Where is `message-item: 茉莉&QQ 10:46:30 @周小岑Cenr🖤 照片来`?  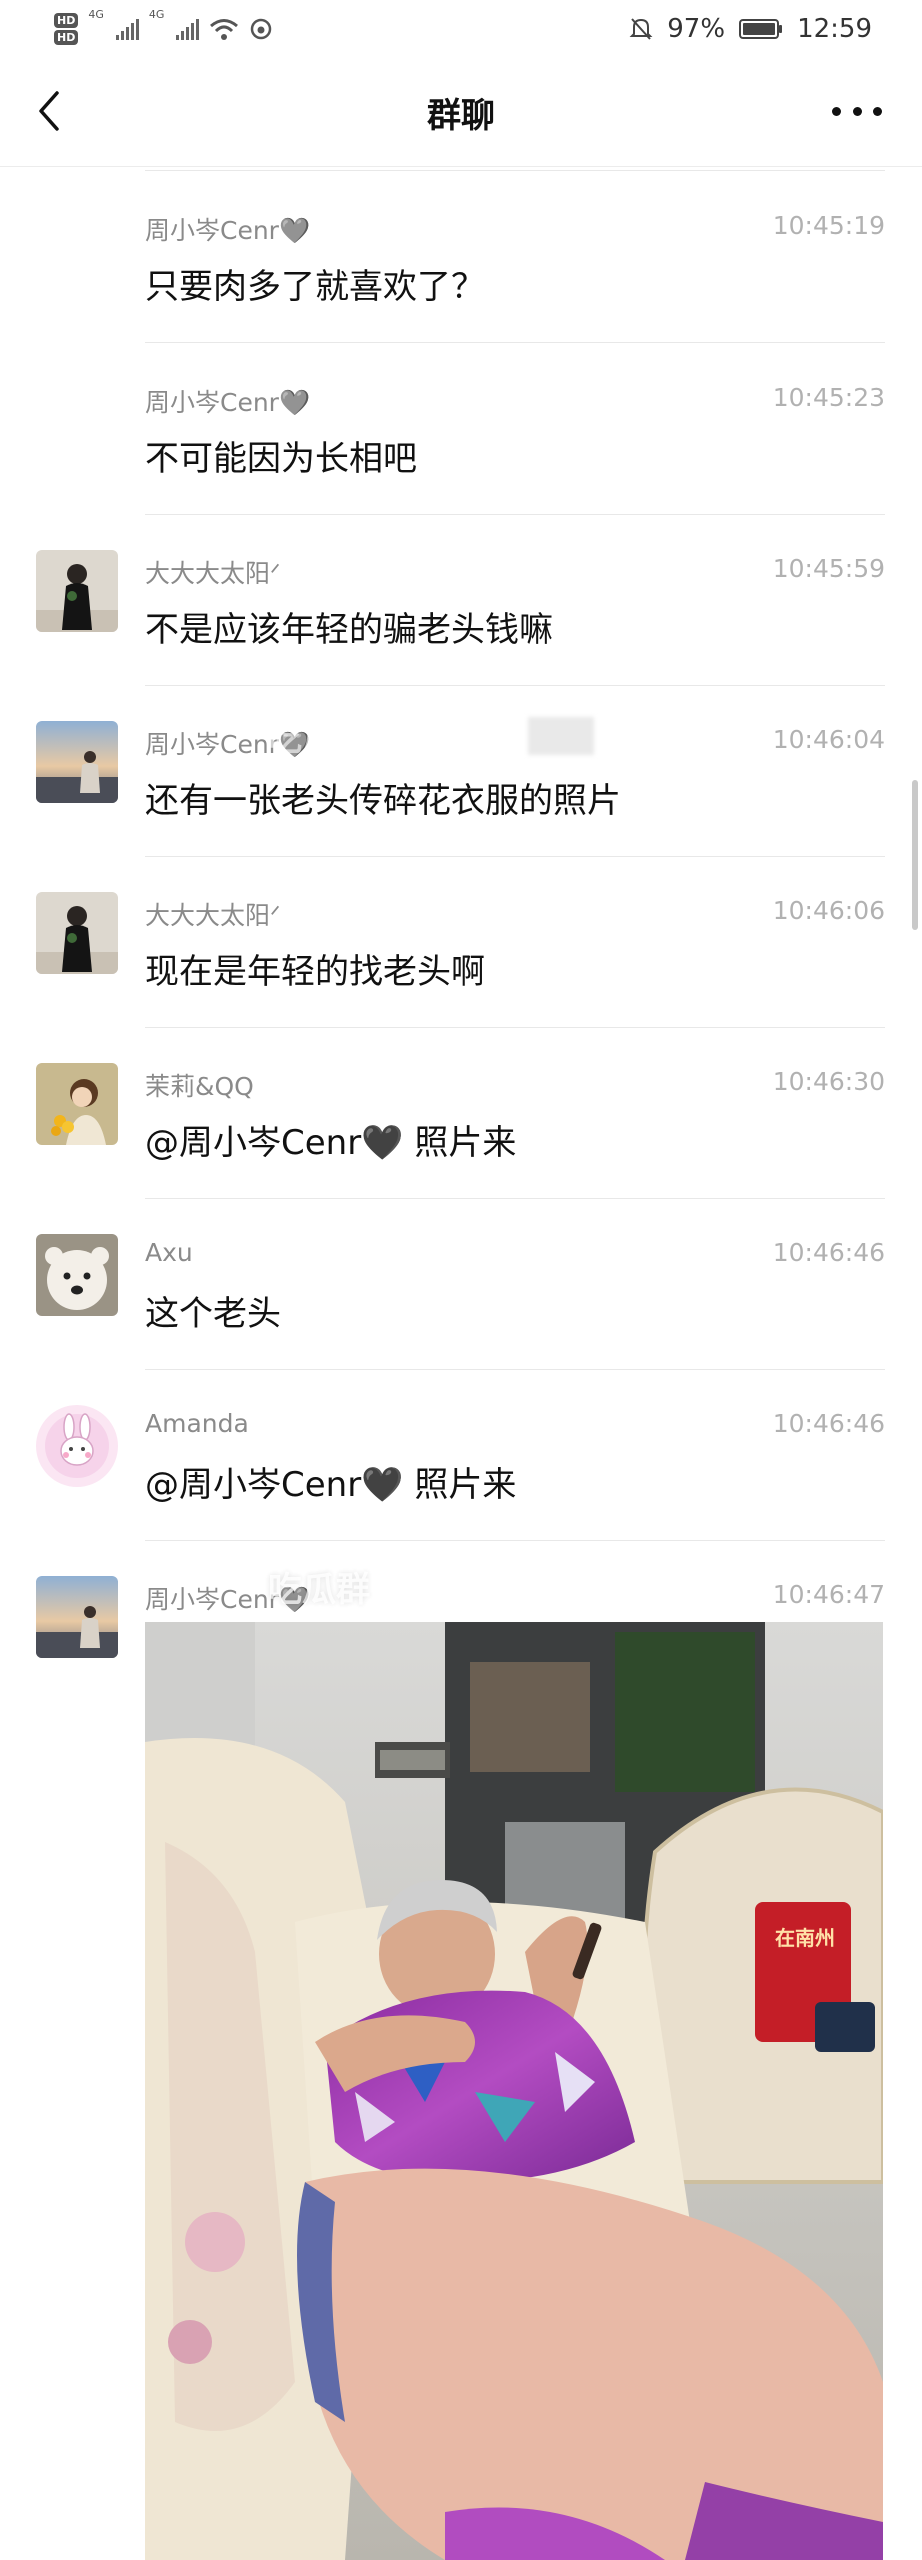
message-item: 茉莉&QQ 10:46:30 @周小岑Cenr🖤 照片来 is located at coordinates (461, 1113).